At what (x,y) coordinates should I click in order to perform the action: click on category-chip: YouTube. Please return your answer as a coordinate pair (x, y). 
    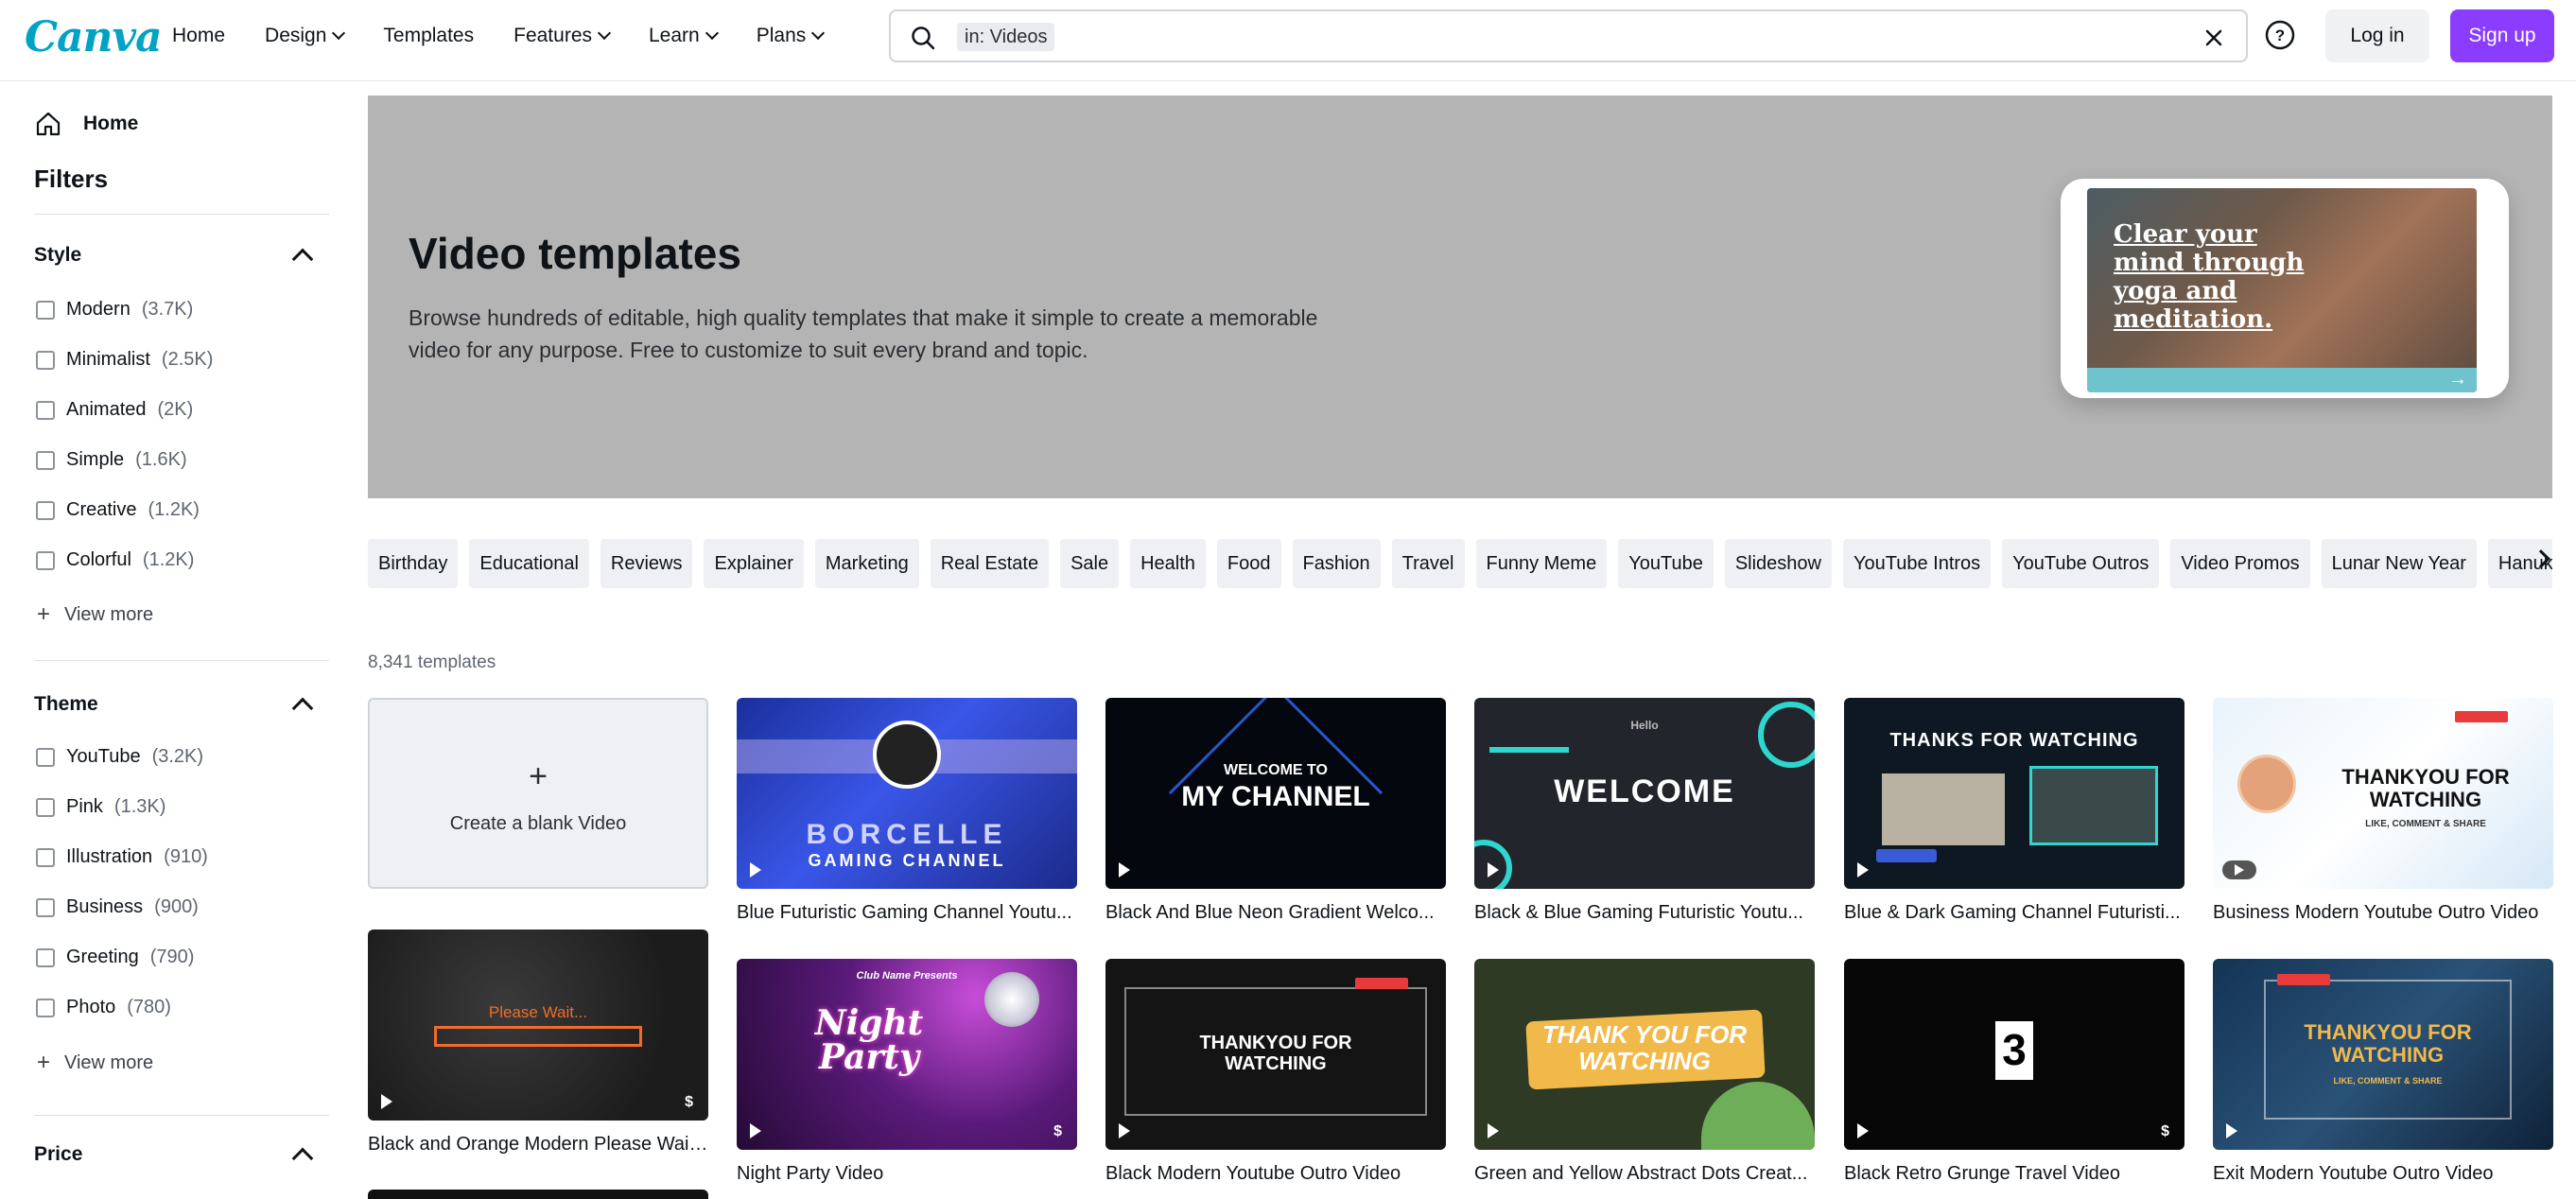
    Looking at the image, I should click on (1666, 563).